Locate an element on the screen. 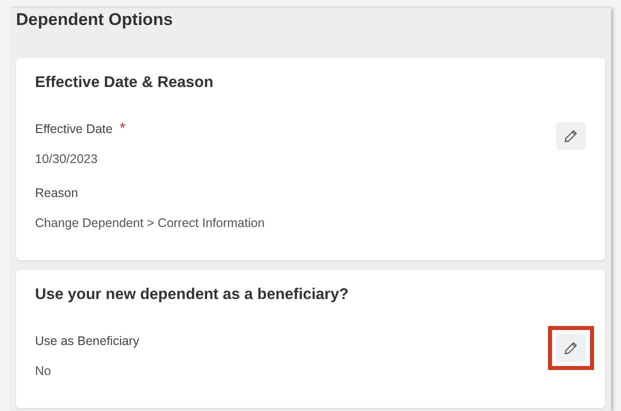 The width and height of the screenshot is (621, 411). field-label: Effective Date is located at coordinates (74, 129).